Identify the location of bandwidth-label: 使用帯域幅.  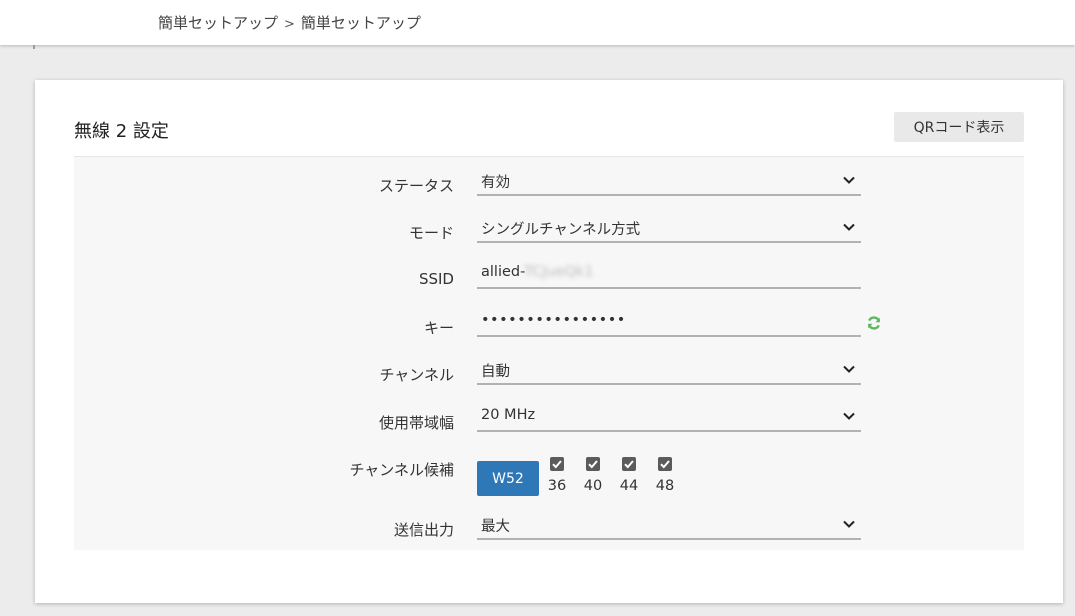
(416, 423).